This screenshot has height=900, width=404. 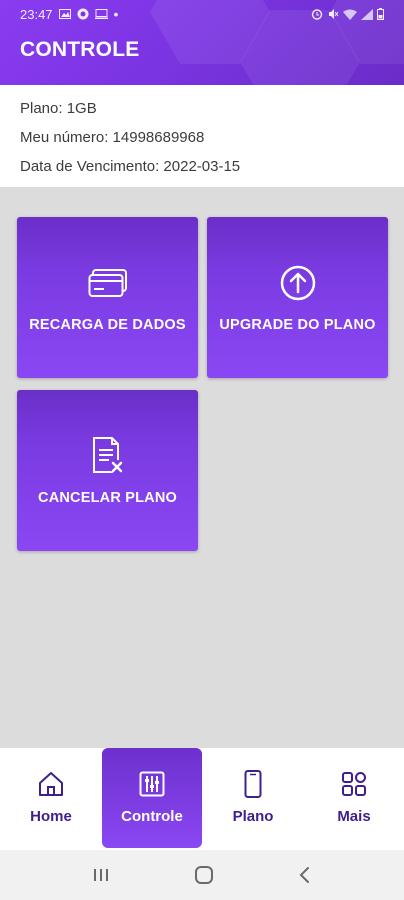 I want to click on nav-label: Plano, so click(x=253, y=816).